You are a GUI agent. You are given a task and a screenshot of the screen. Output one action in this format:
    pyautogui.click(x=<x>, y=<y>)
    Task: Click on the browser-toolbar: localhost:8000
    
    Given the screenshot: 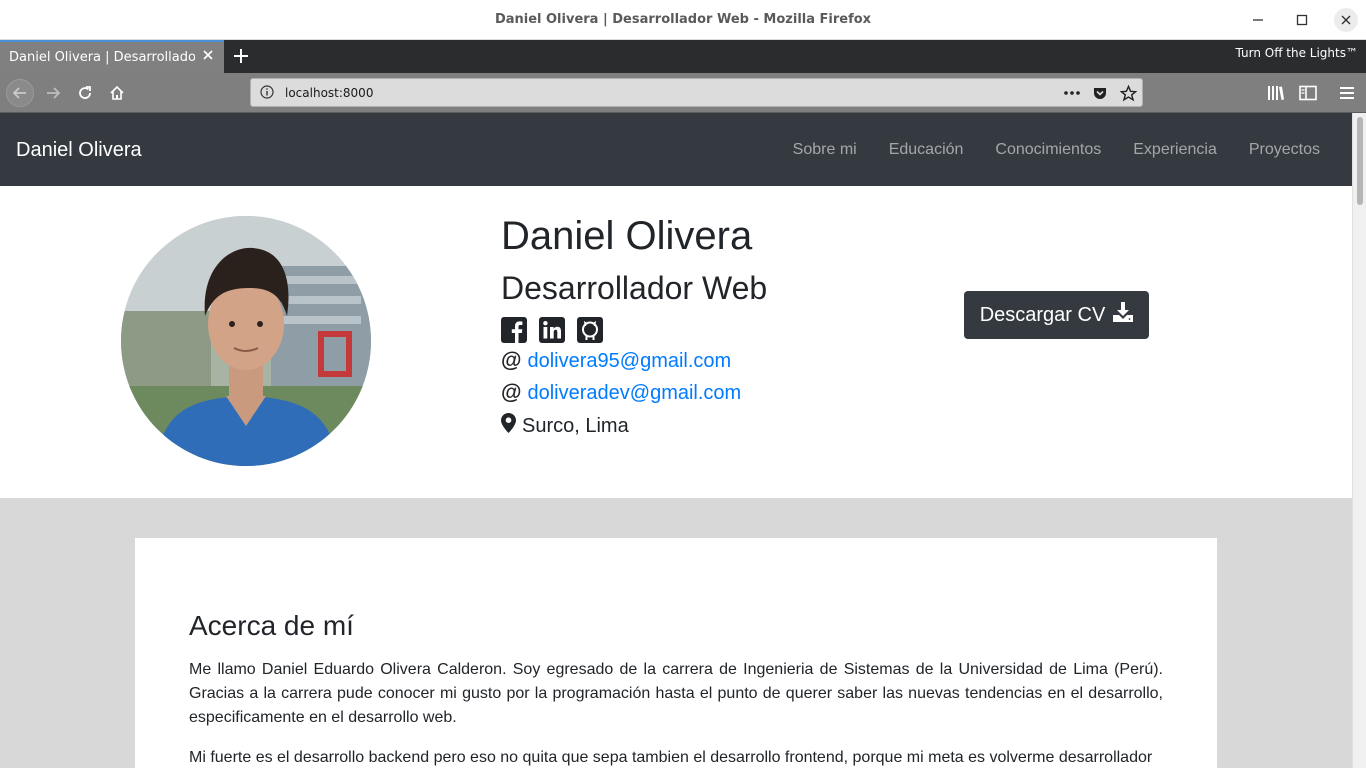 What is the action you would take?
    pyautogui.click(x=683, y=93)
    